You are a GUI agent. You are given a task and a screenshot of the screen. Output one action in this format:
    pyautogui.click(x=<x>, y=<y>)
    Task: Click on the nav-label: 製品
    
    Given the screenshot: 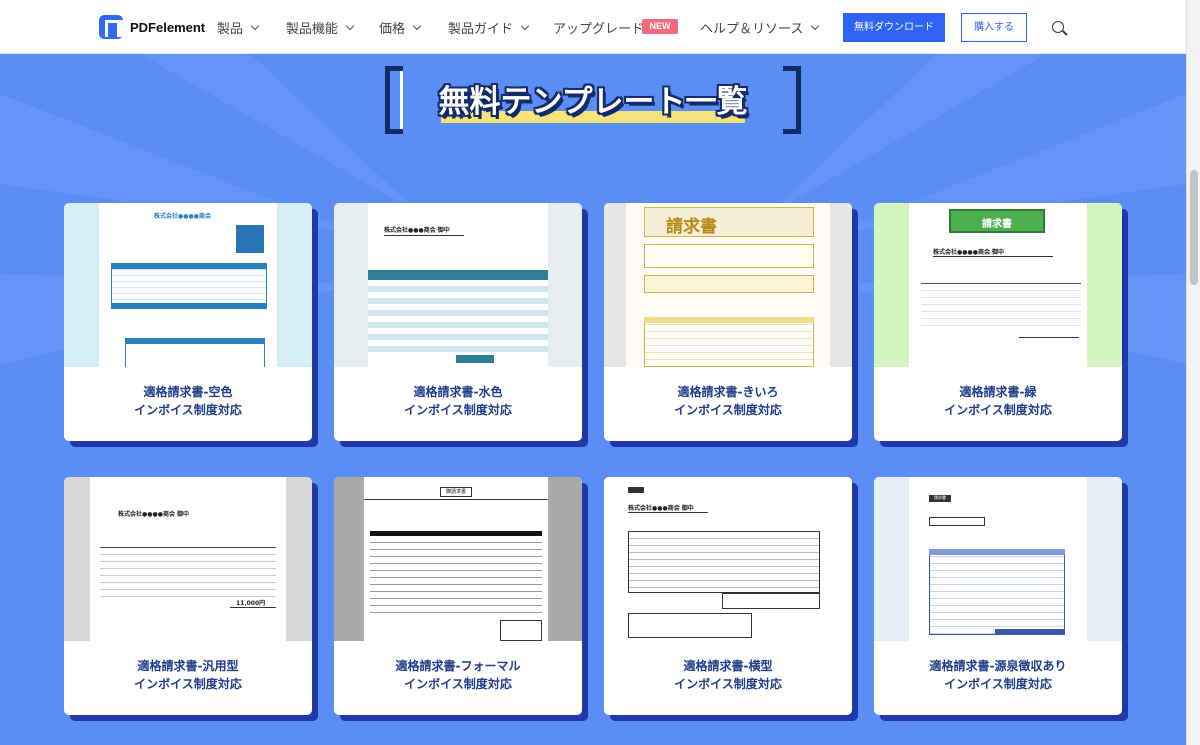 What is the action you would take?
    pyautogui.click(x=230, y=29)
    